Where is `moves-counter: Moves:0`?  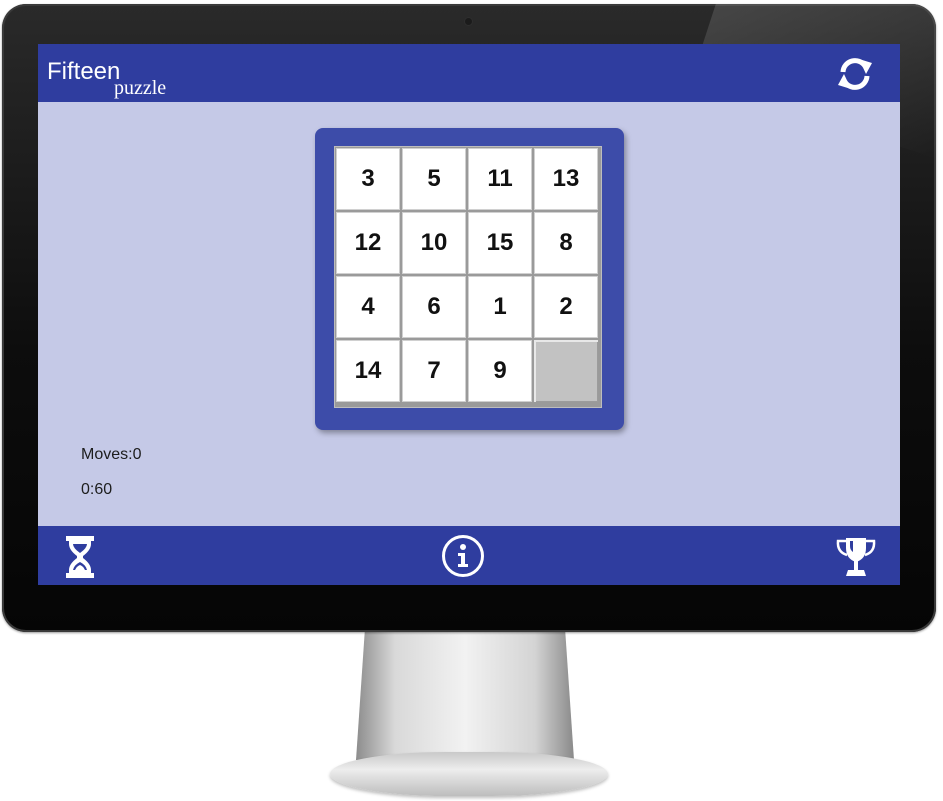
moves-counter: Moves:0 is located at coordinates (111, 454).